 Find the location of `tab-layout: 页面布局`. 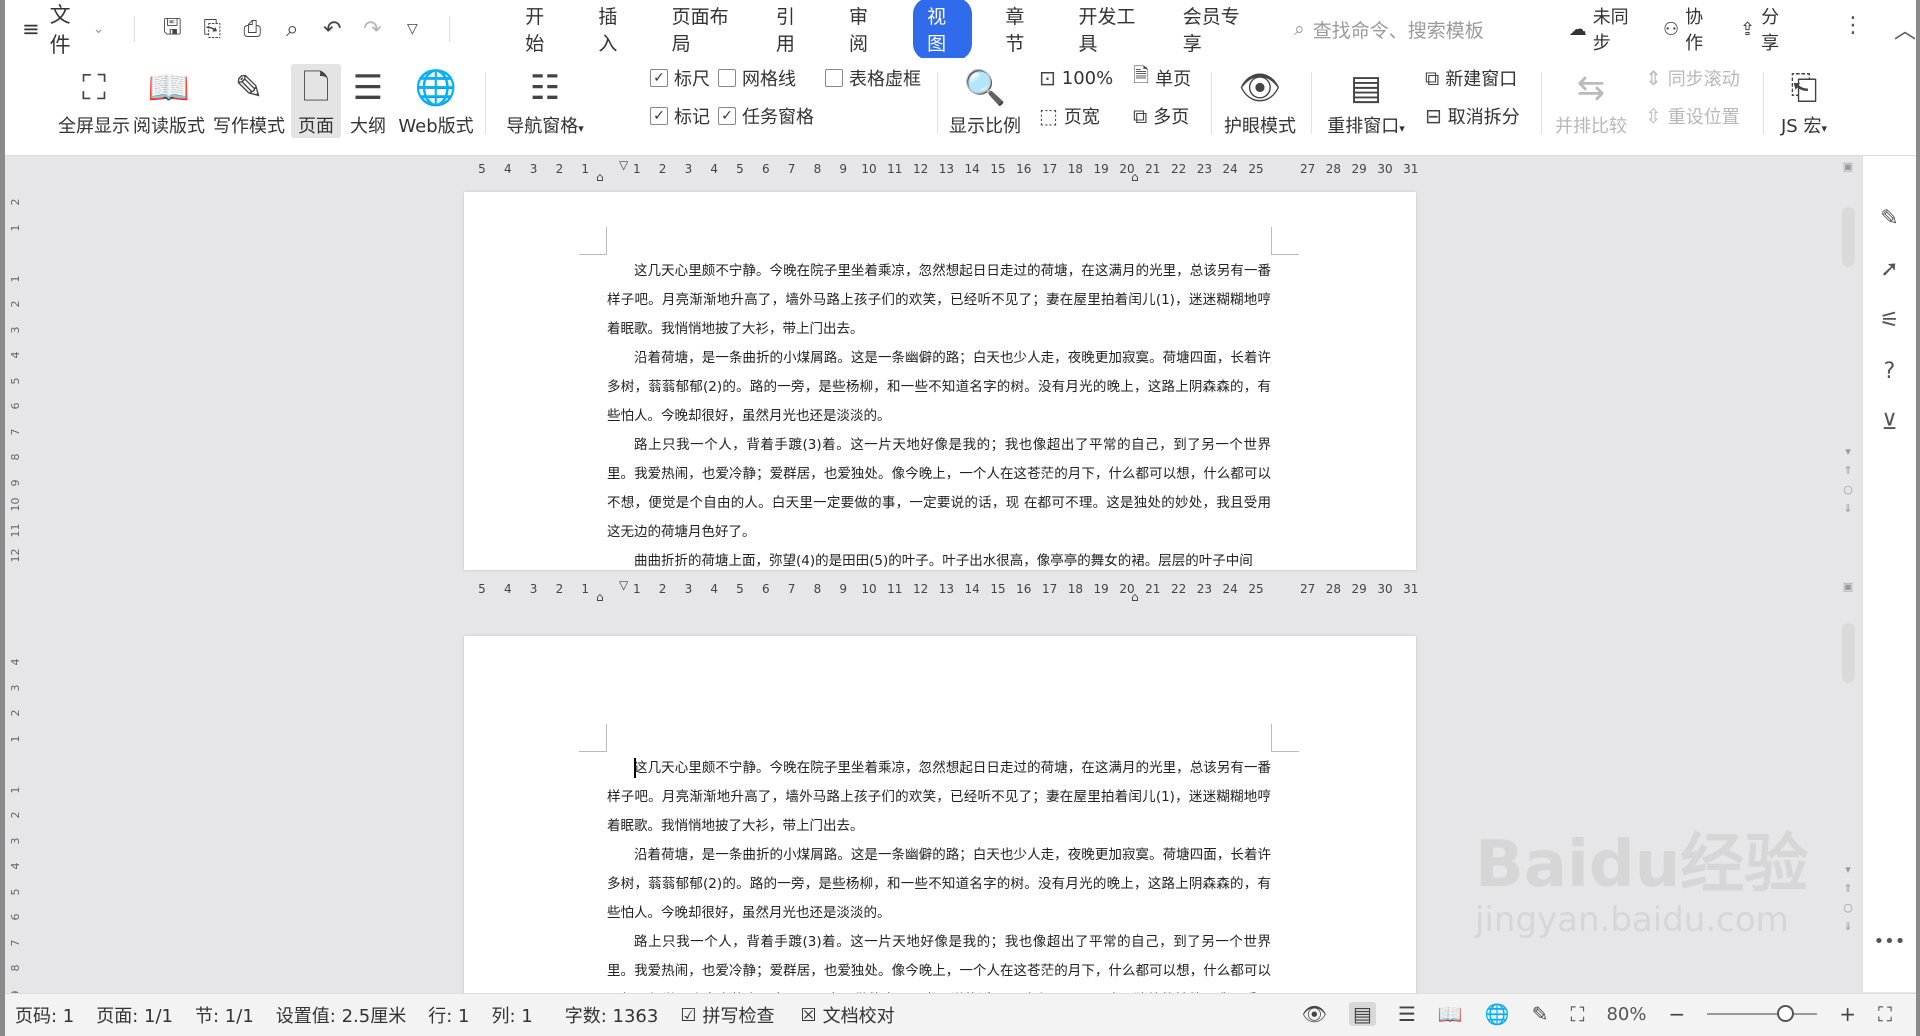

tab-layout: 页面布局 is located at coordinates (703, 30).